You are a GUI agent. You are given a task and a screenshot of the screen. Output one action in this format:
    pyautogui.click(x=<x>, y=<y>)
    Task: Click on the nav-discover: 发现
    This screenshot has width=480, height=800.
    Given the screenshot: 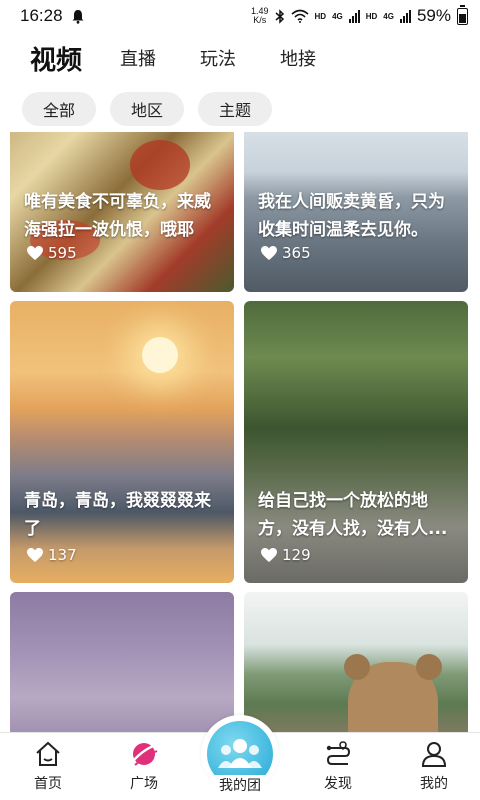 What is the action you would take?
    pyautogui.click(x=338, y=766)
    